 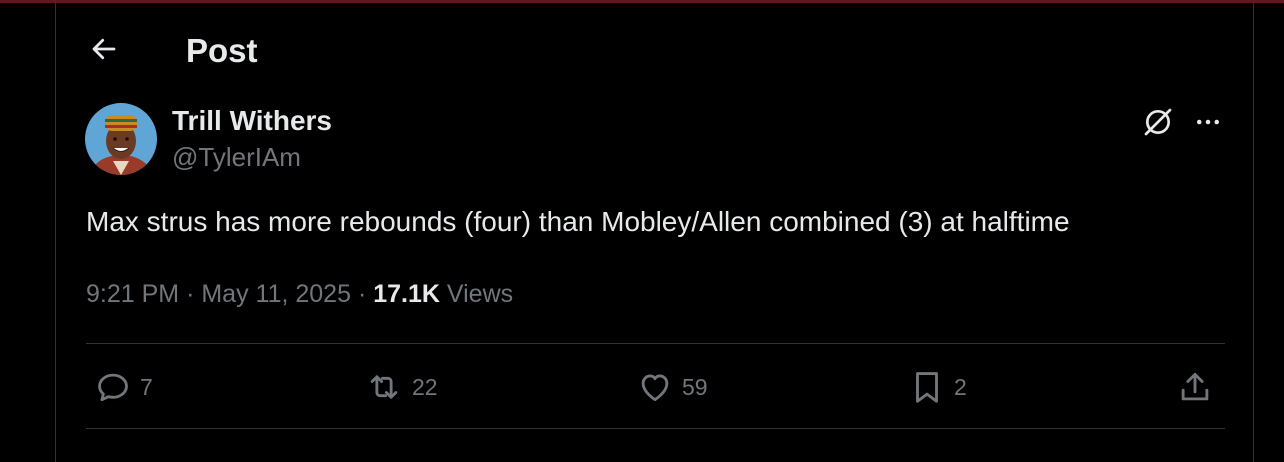 I want to click on arrow-left-icon, so click(x=104, y=49).